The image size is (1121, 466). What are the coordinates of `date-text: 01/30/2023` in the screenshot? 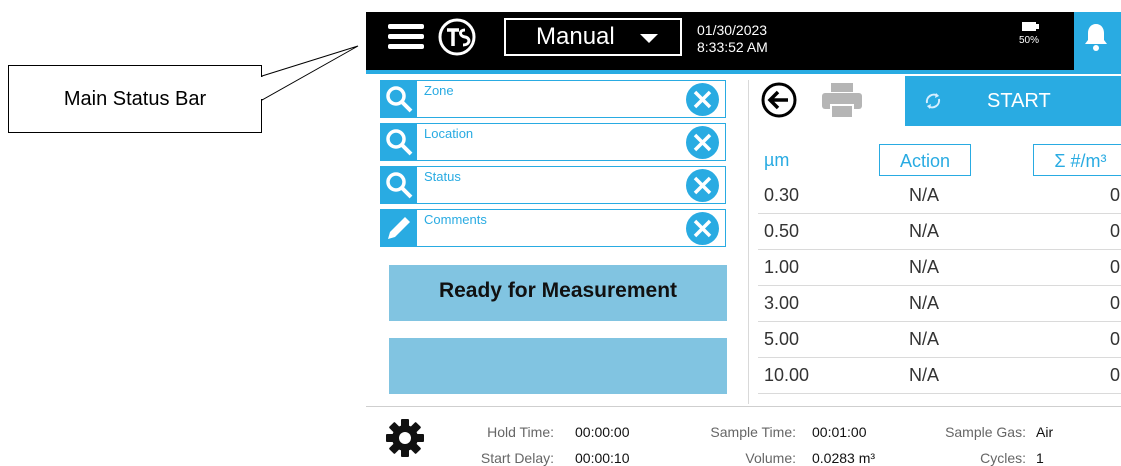 It's located at (732, 30).